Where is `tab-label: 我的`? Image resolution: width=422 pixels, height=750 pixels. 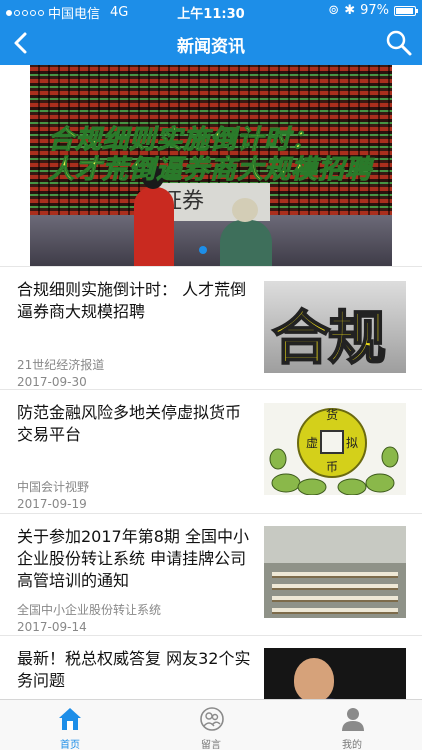
tab-label: 我的 is located at coordinates (352, 745).